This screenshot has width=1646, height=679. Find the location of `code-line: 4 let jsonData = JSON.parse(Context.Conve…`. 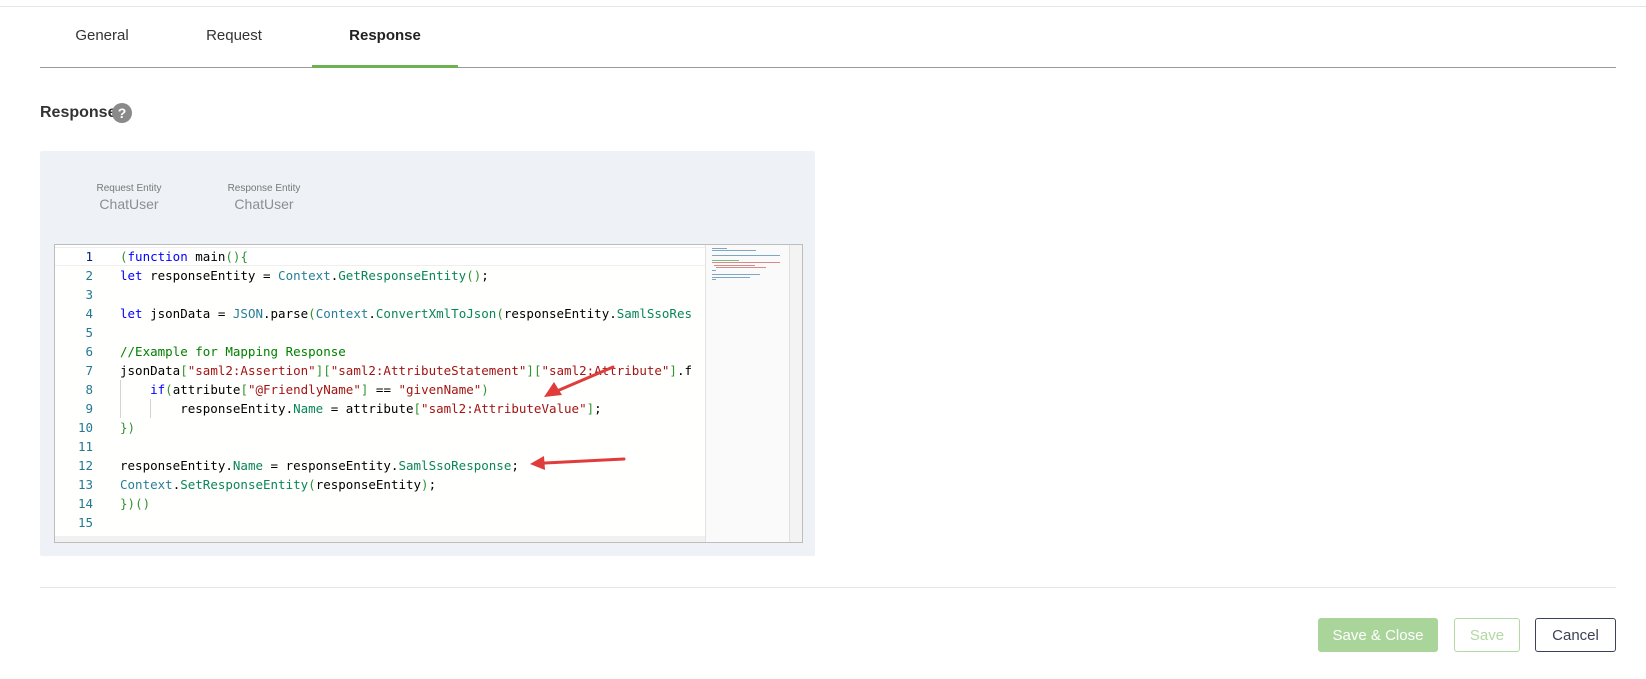

code-line: 4 let jsonData = JSON.parse(Context.Conve… is located at coordinates (380, 313).